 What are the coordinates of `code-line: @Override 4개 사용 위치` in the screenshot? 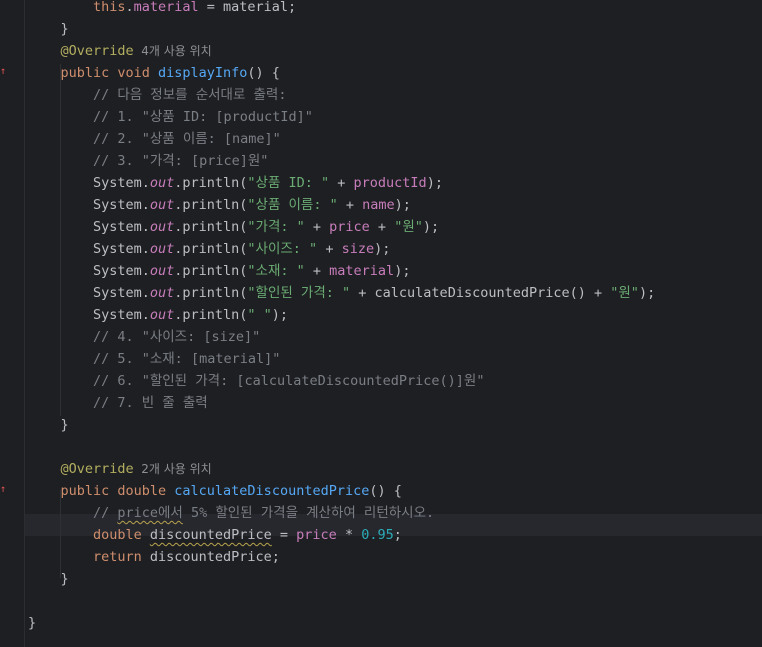 It's located at (119, 51).